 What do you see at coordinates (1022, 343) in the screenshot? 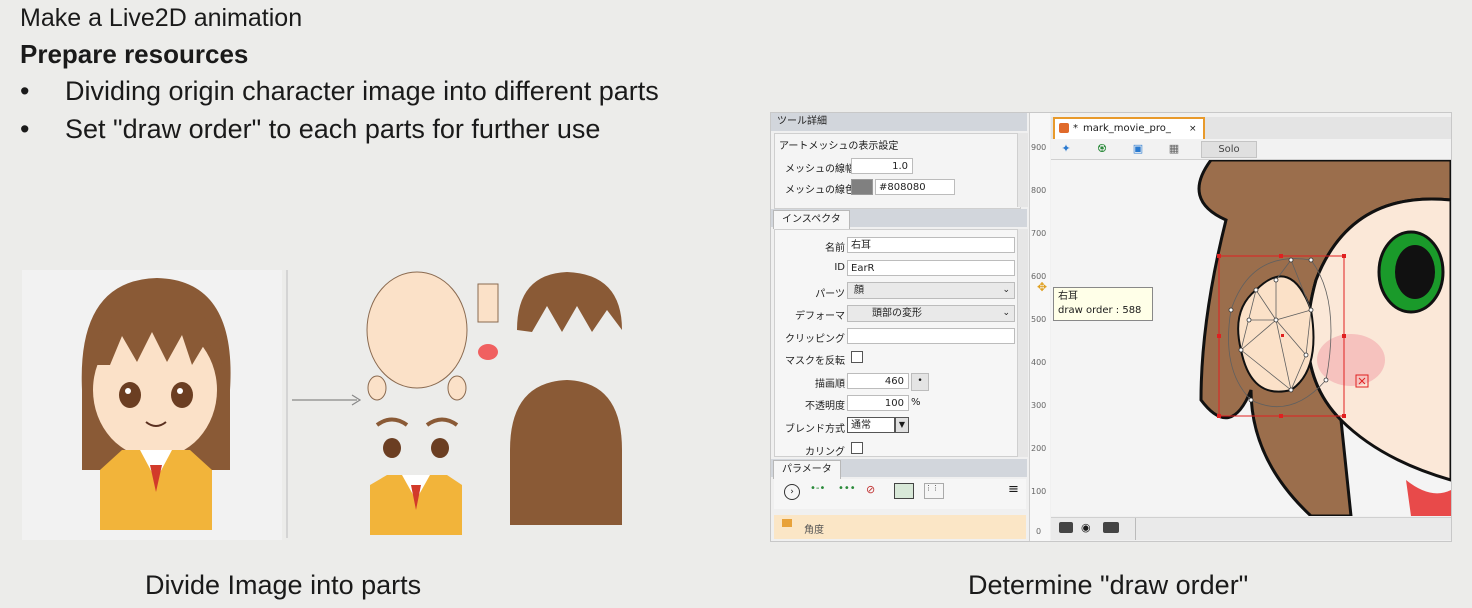
I see `inspector-scrollbar` at bounding box center [1022, 343].